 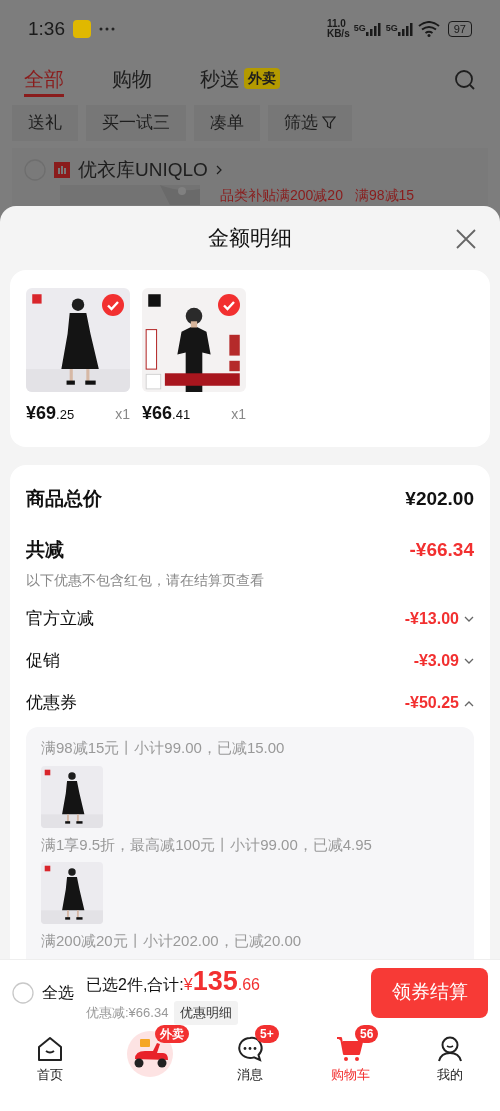 What do you see at coordinates (350, 1055) in the screenshot?
I see `nav-item: 购物车 56` at bounding box center [350, 1055].